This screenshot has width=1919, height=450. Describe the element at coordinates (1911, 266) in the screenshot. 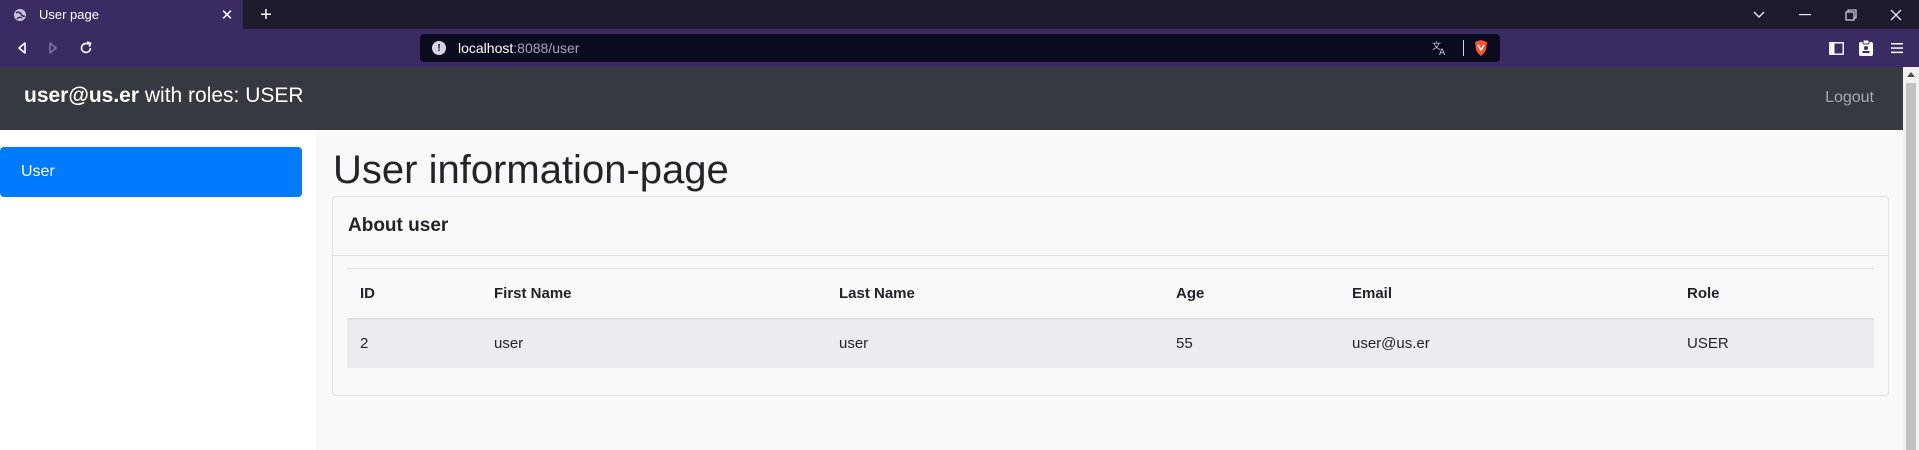

I see `scrollbar-thumb` at that location.